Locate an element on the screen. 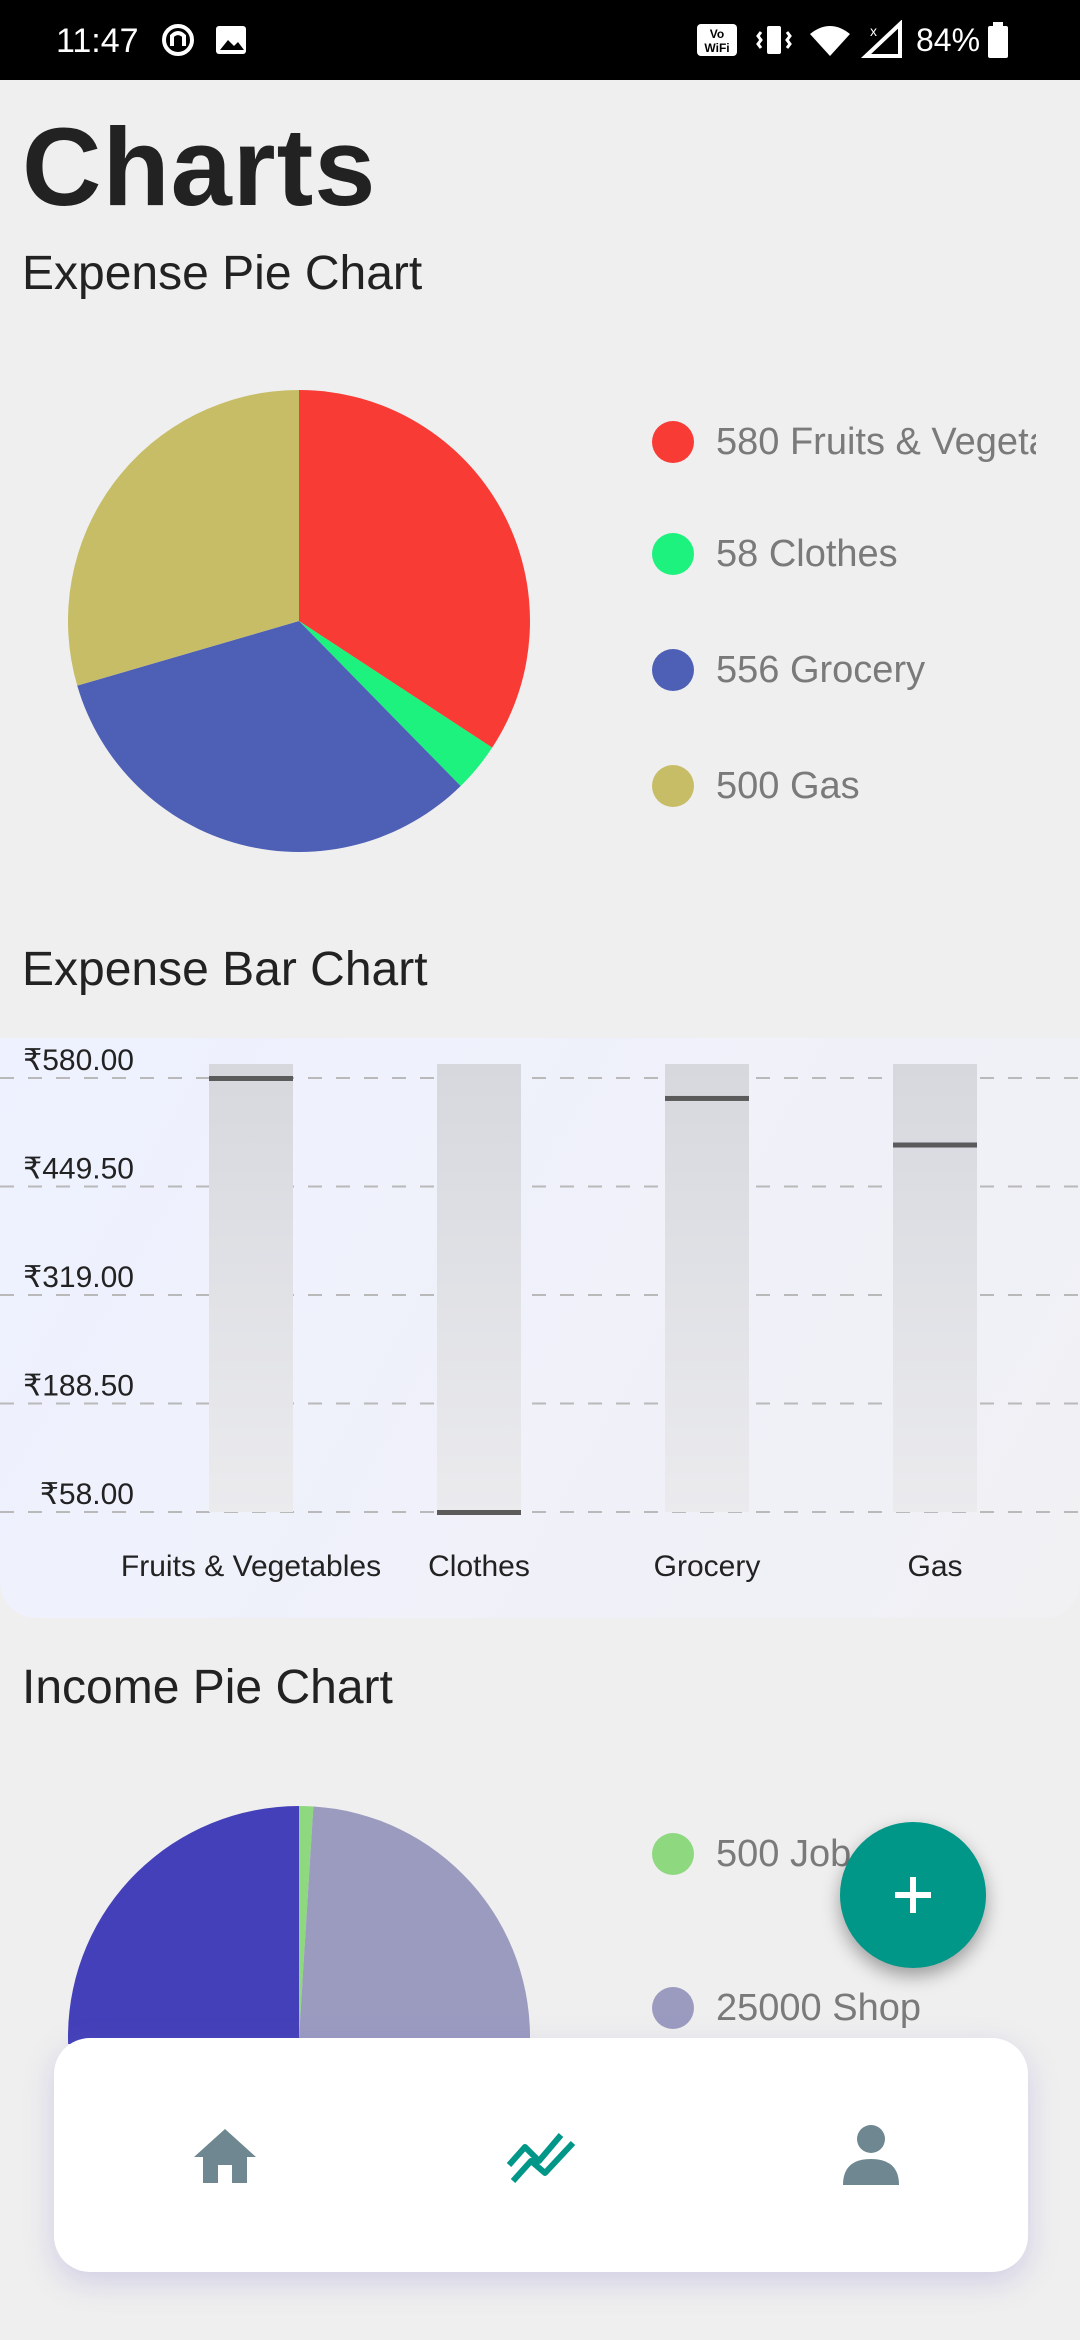  nav-charts-button is located at coordinates (541, 2155).